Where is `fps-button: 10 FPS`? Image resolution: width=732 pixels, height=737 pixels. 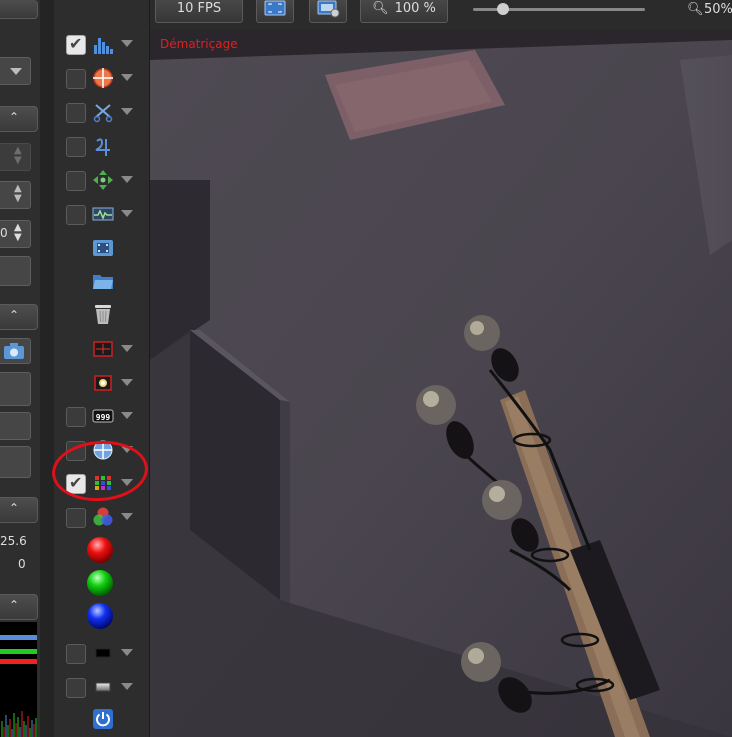 fps-button: 10 FPS is located at coordinates (199, 11).